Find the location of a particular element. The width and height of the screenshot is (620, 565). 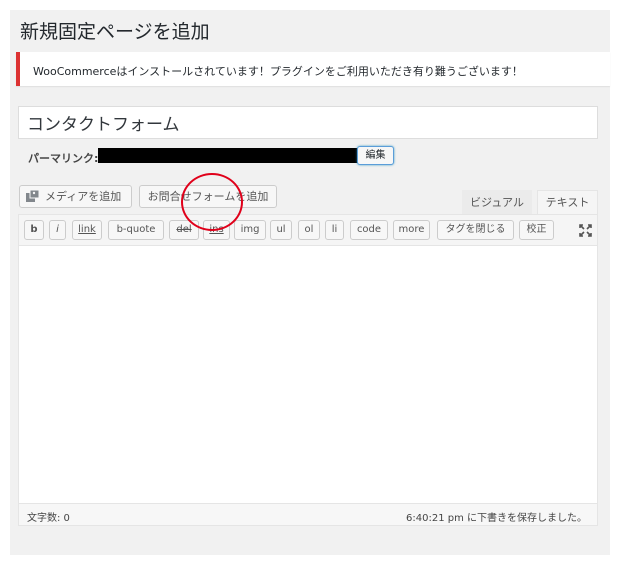

editor-status-bar: 文字数: 0 6:40:21 pm に下書きを保存しました。 is located at coordinates (308, 514).